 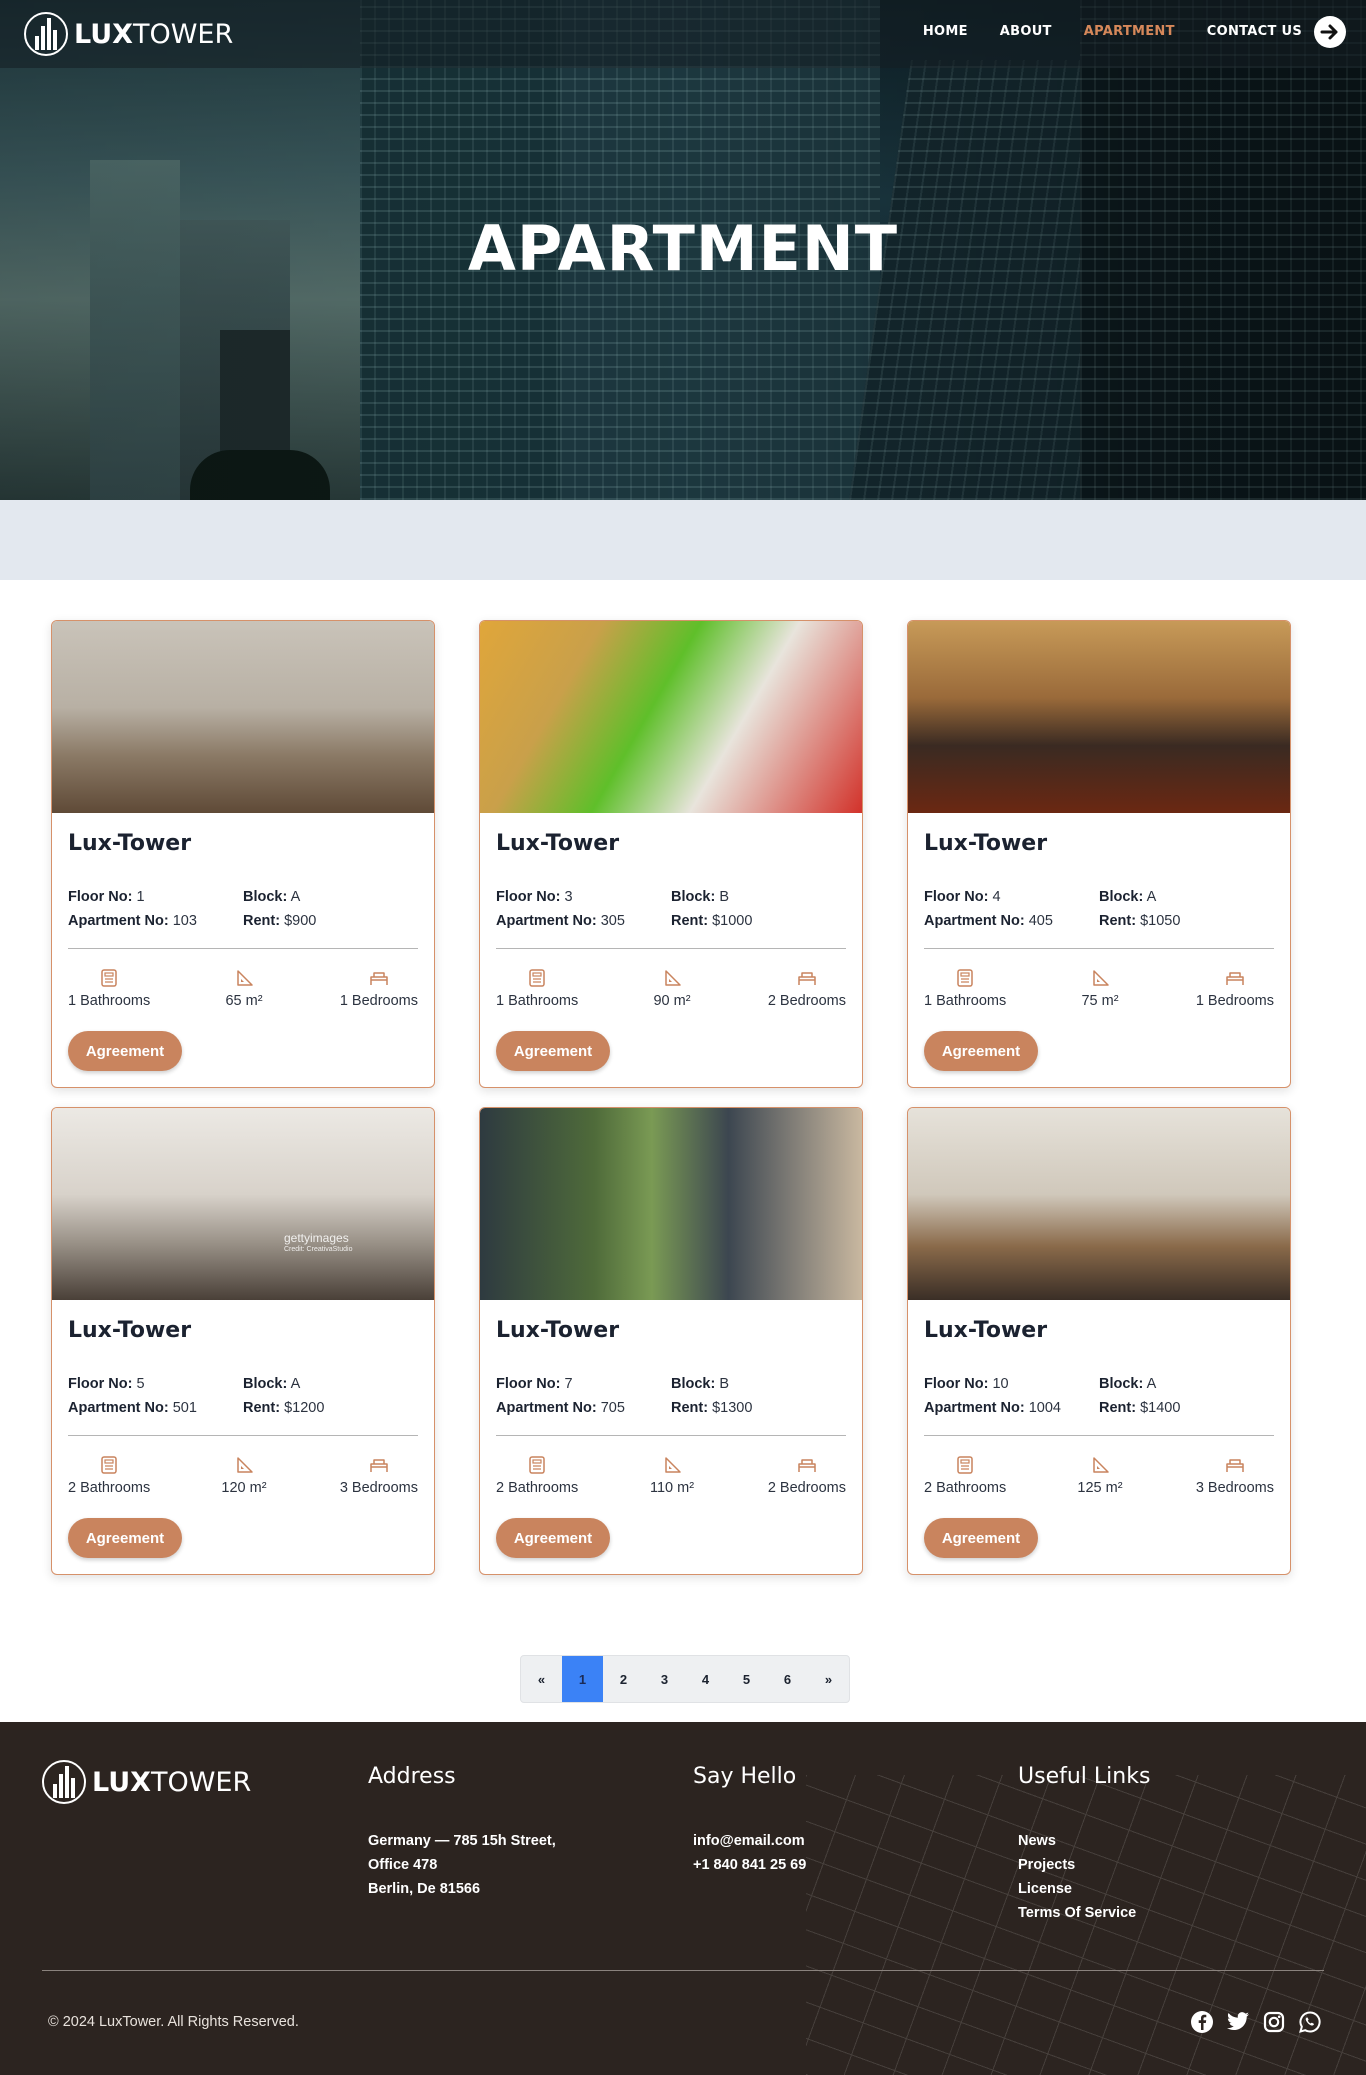 I want to click on pagination-page-6: 6, so click(x=787, y=1679).